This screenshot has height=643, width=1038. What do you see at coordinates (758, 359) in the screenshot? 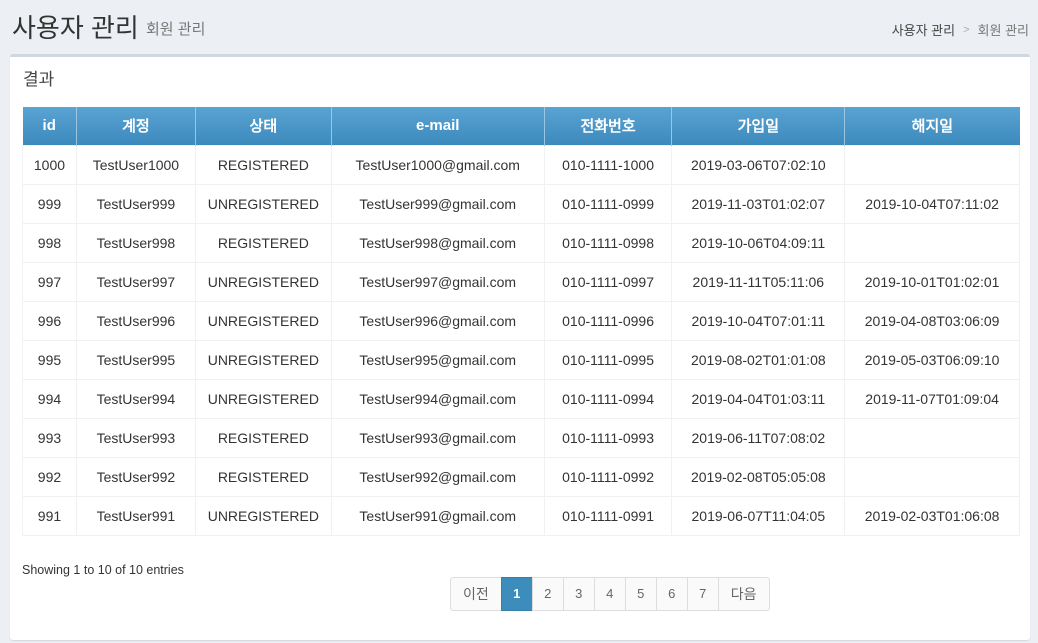
I see `cell-join-date: 2019-08-02T01:01:08` at bounding box center [758, 359].